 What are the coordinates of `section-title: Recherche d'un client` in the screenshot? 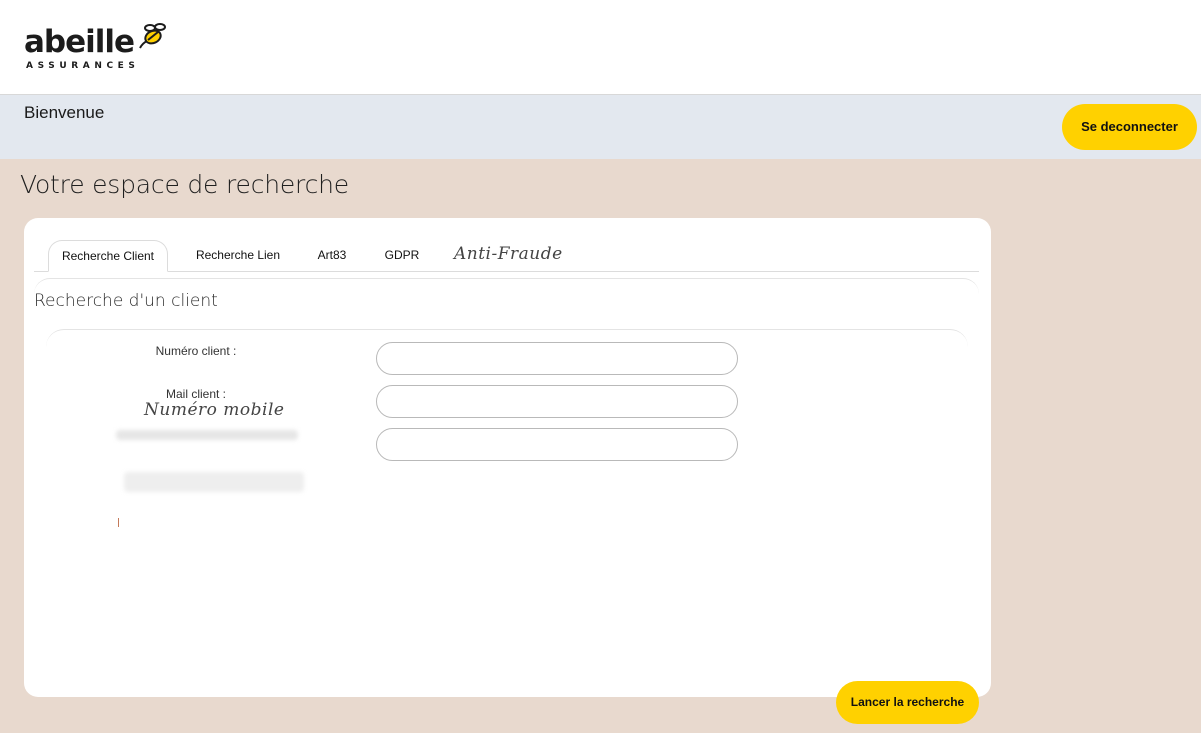 It's located at (126, 301).